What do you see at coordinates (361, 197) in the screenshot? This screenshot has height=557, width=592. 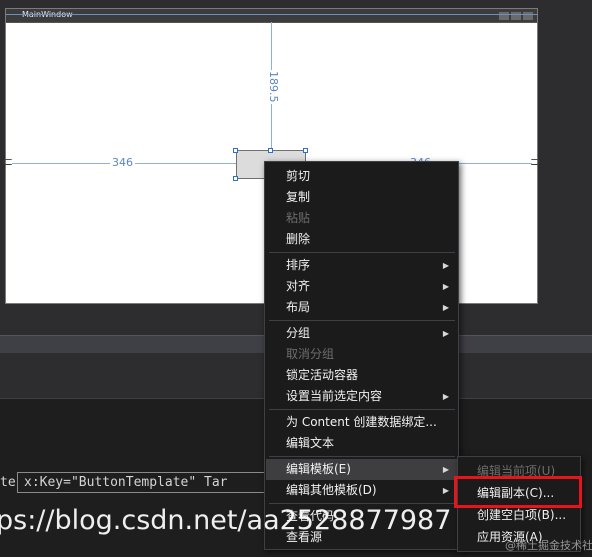 I see `menu-item-copy: 复制` at bounding box center [361, 197].